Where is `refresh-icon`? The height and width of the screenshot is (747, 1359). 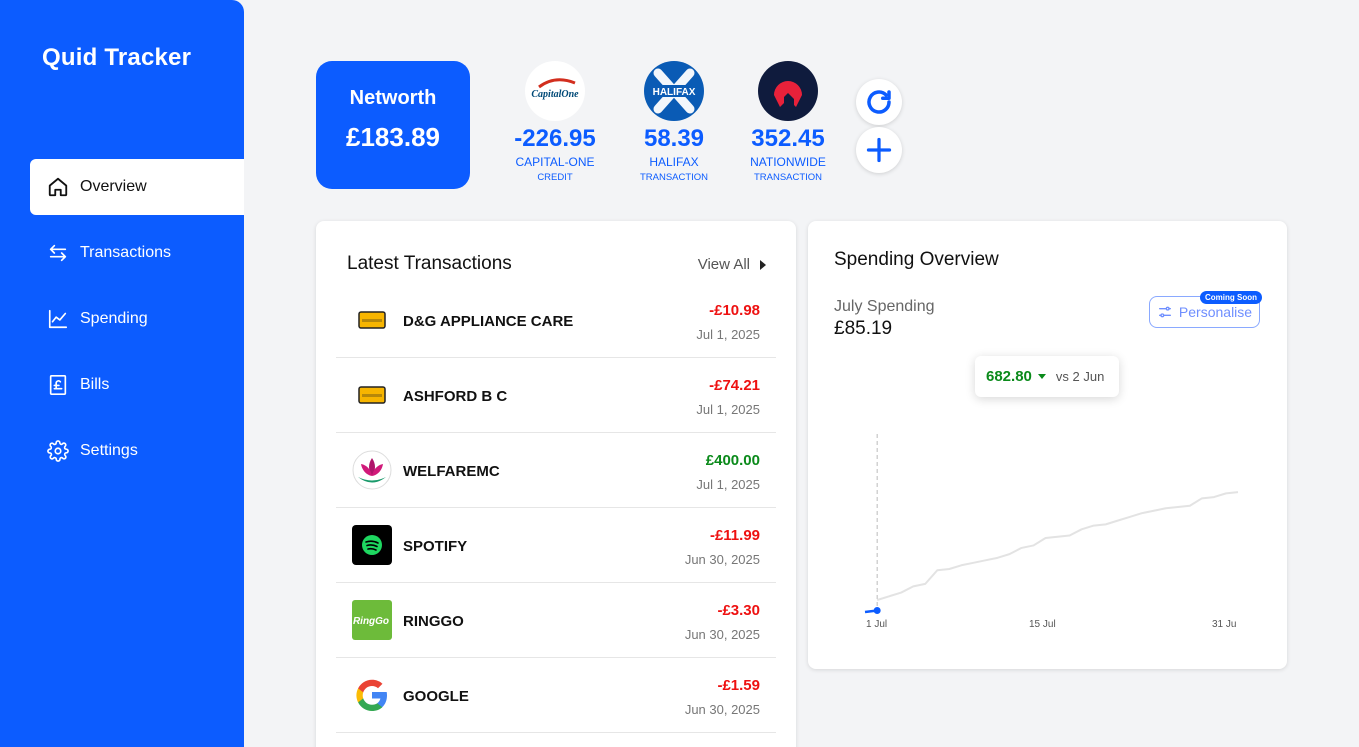 refresh-icon is located at coordinates (879, 102).